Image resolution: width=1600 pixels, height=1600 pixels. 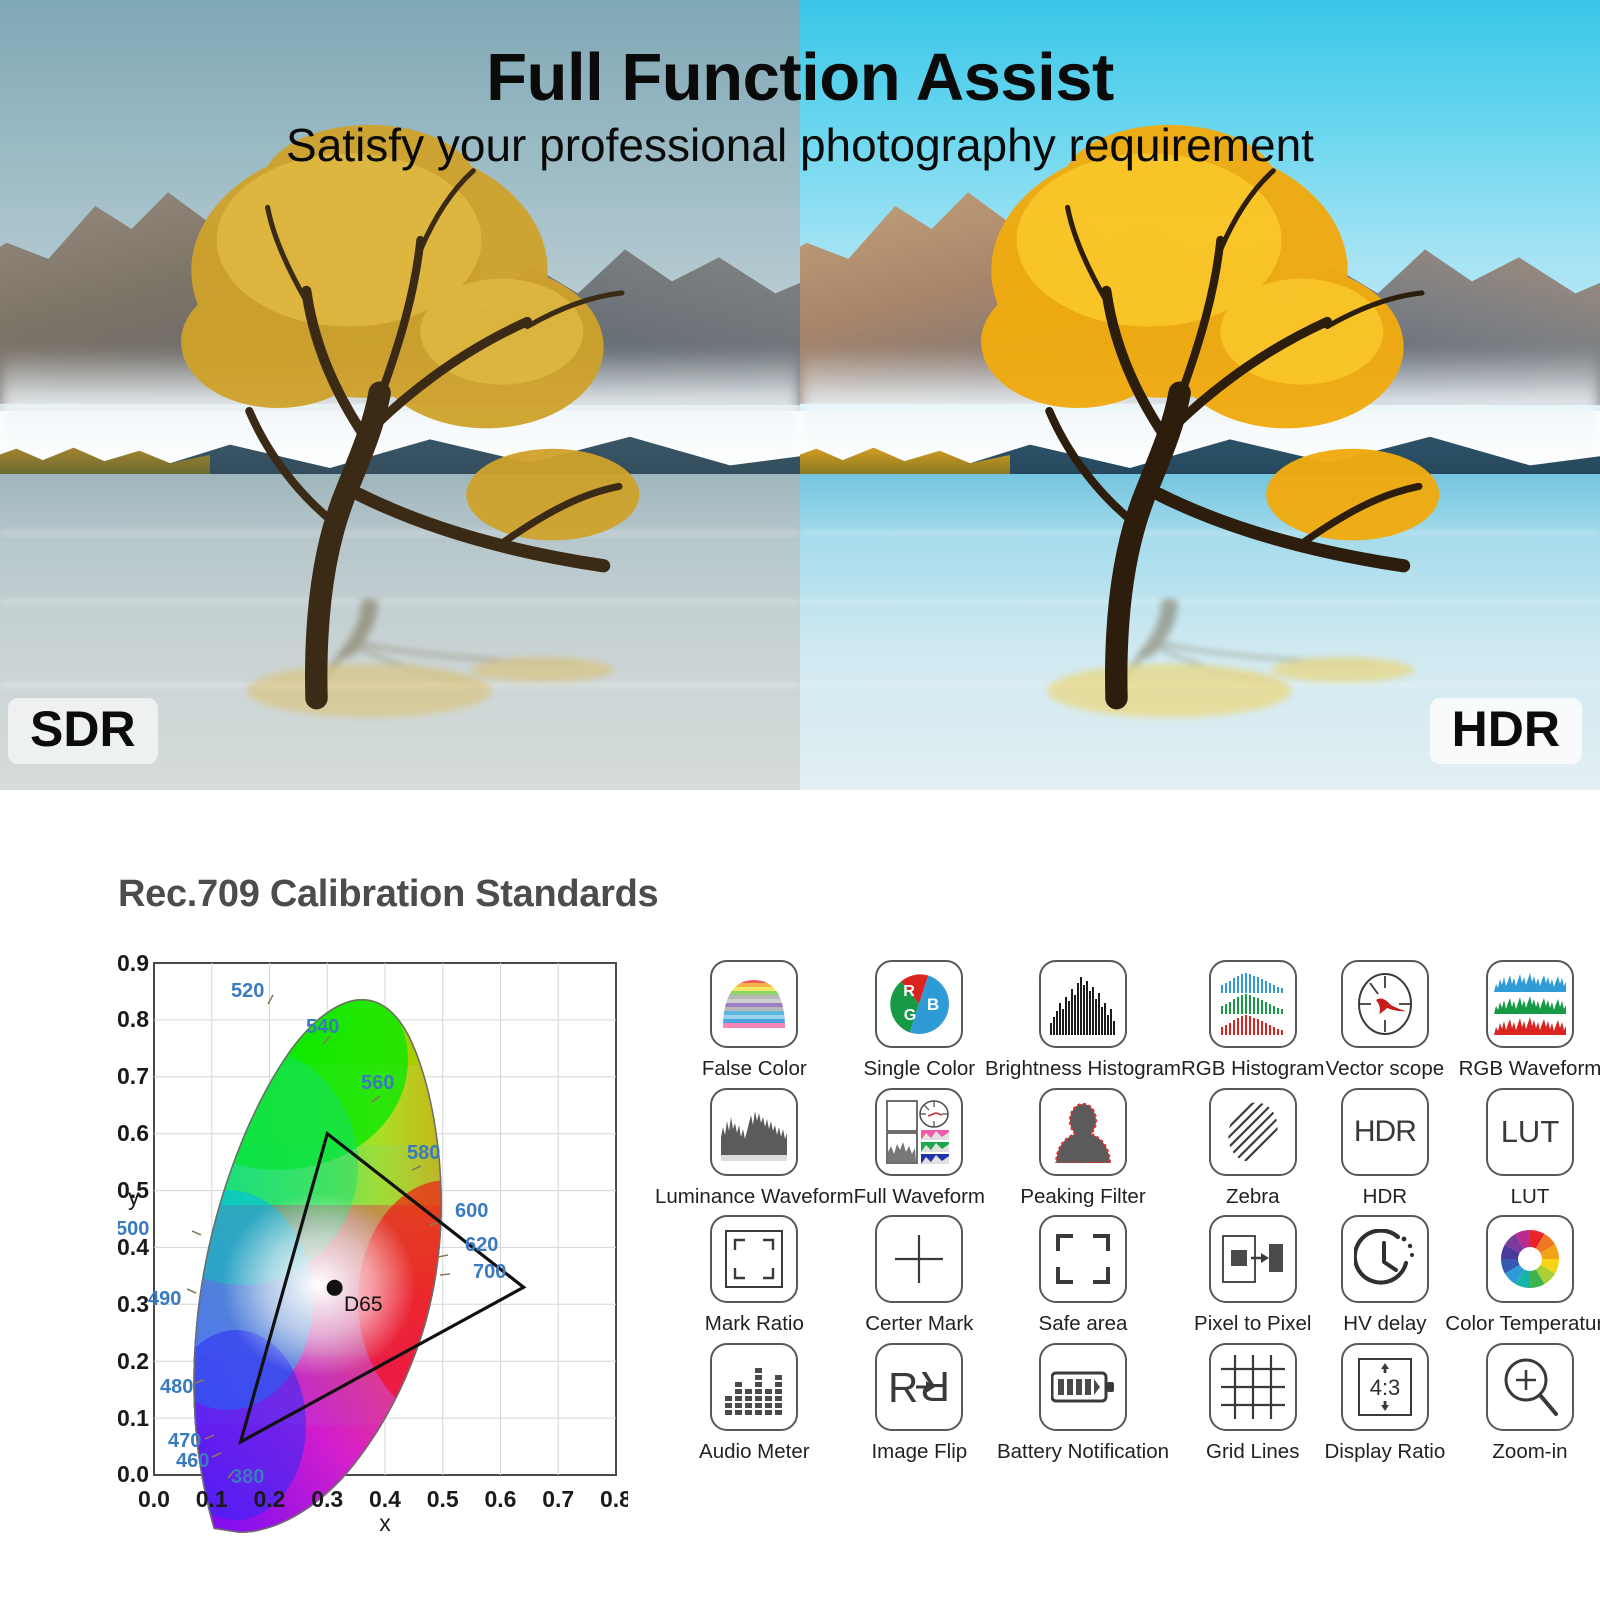 I want to click on feature-pixel-to-pixel: Pixel to Pixel, so click(x=1253, y=1275).